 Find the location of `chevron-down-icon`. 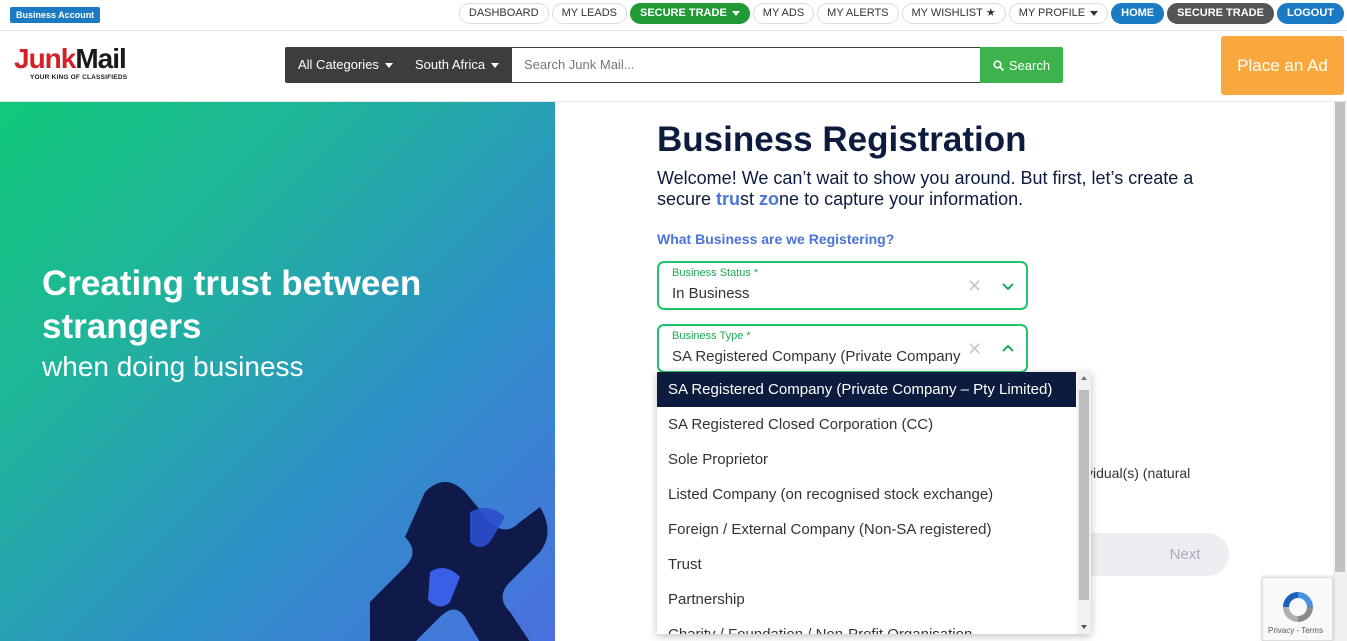

chevron-down-icon is located at coordinates (1008, 286).